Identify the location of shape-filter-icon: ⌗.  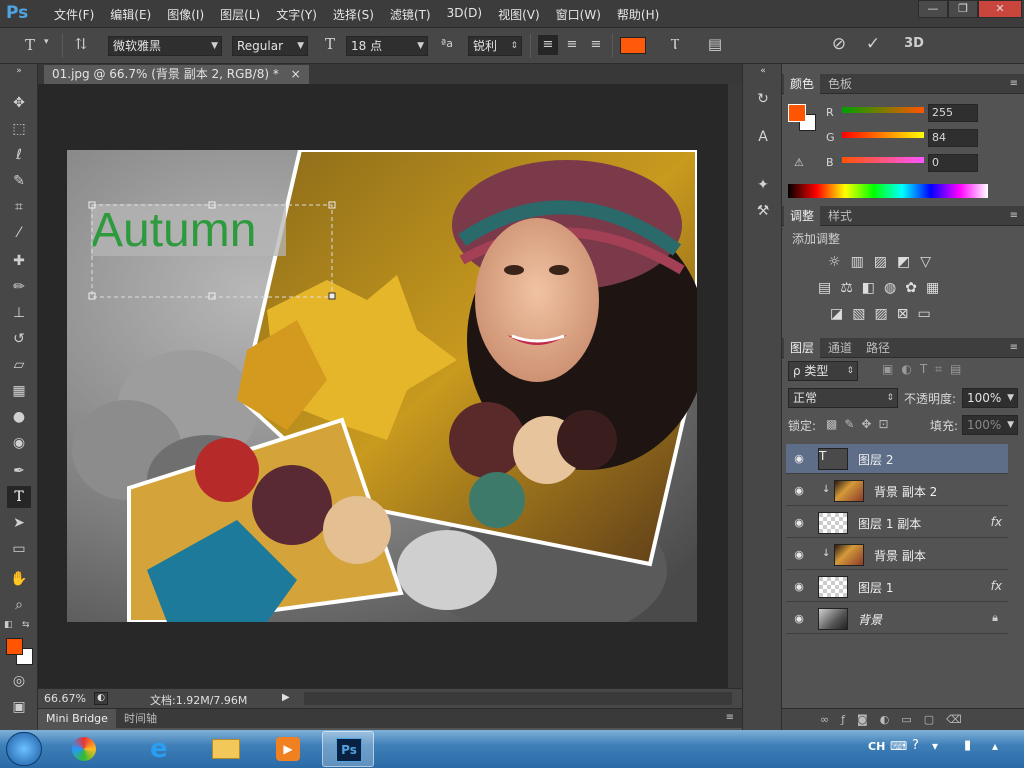
(942, 369).